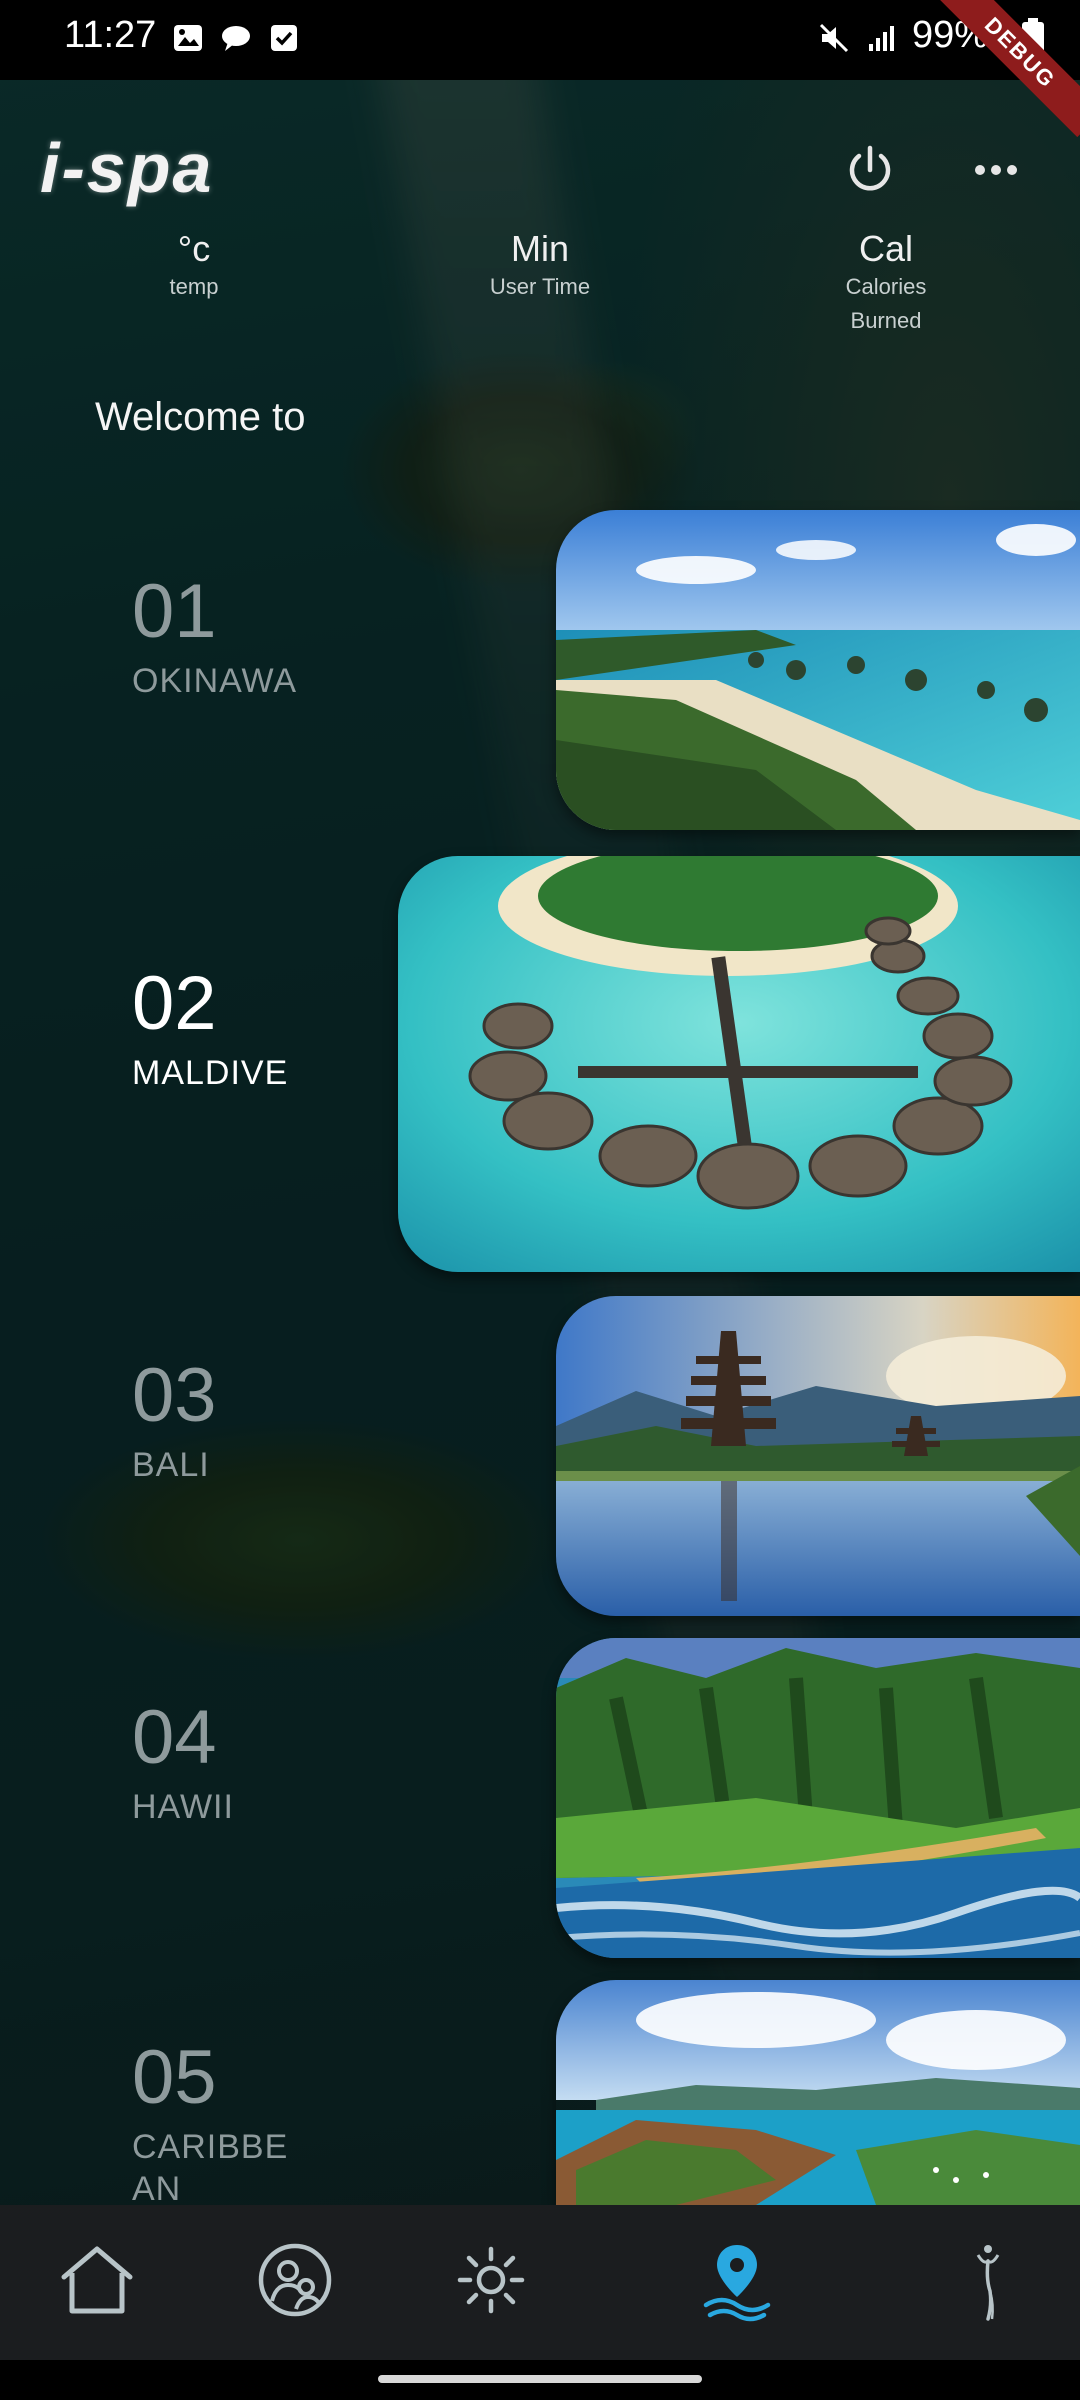 Image resolution: width=1080 pixels, height=2400 pixels. What do you see at coordinates (540, 286) in the screenshot?
I see `stat-user-time-label: User Time` at bounding box center [540, 286].